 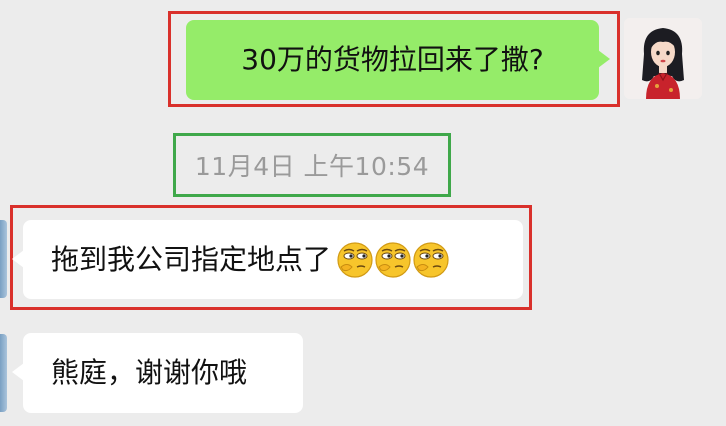 I want to click on avatar-girl-icon, so click(x=663, y=58).